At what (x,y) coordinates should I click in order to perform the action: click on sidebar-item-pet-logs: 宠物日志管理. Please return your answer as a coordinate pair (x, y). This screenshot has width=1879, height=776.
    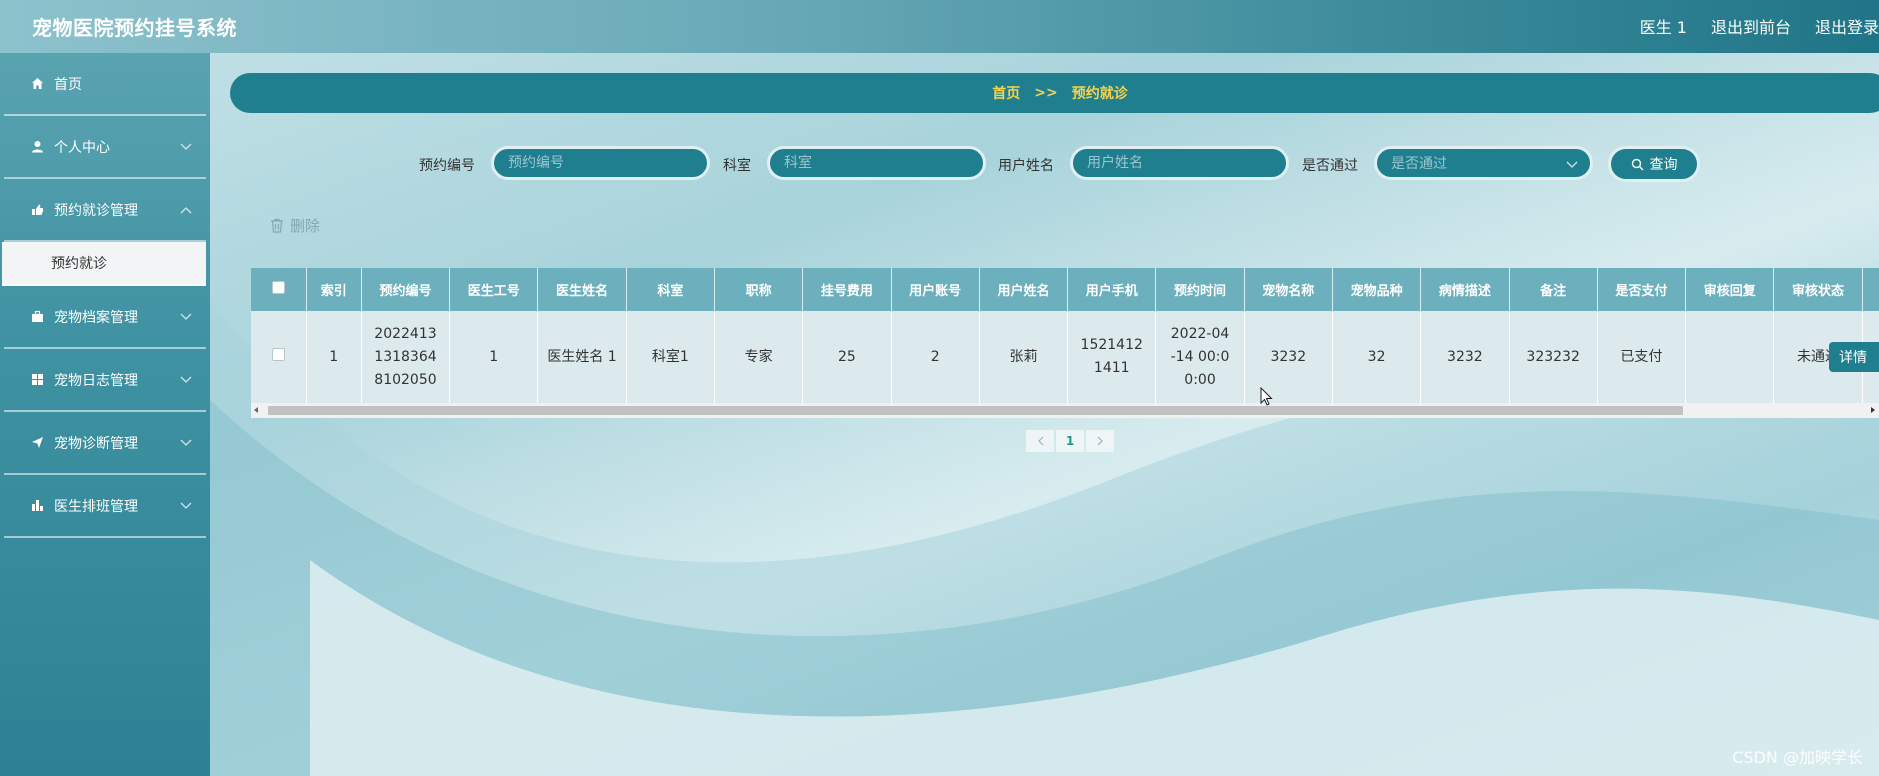
    Looking at the image, I should click on (105, 380).